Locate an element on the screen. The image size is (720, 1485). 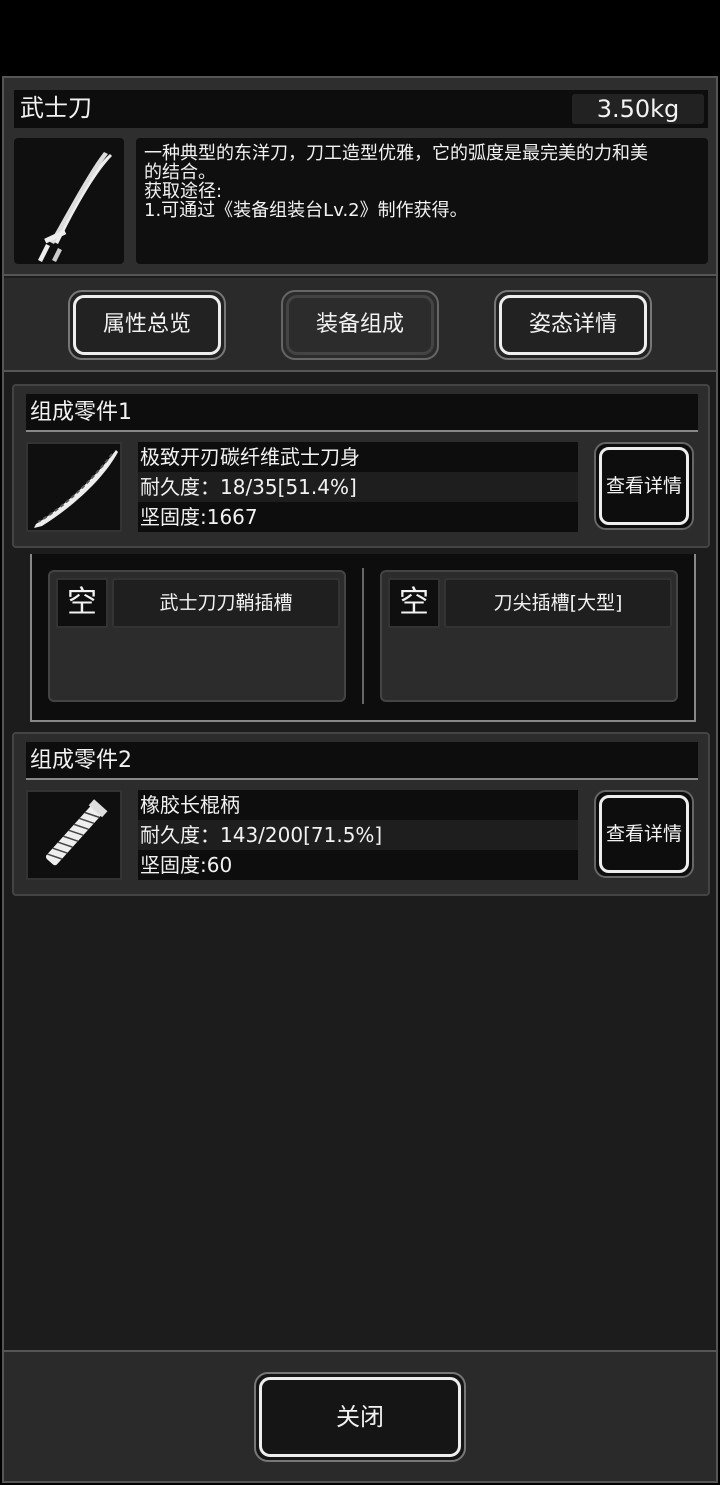
tab-label: 姿态详情 is located at coordinates (572, 324).